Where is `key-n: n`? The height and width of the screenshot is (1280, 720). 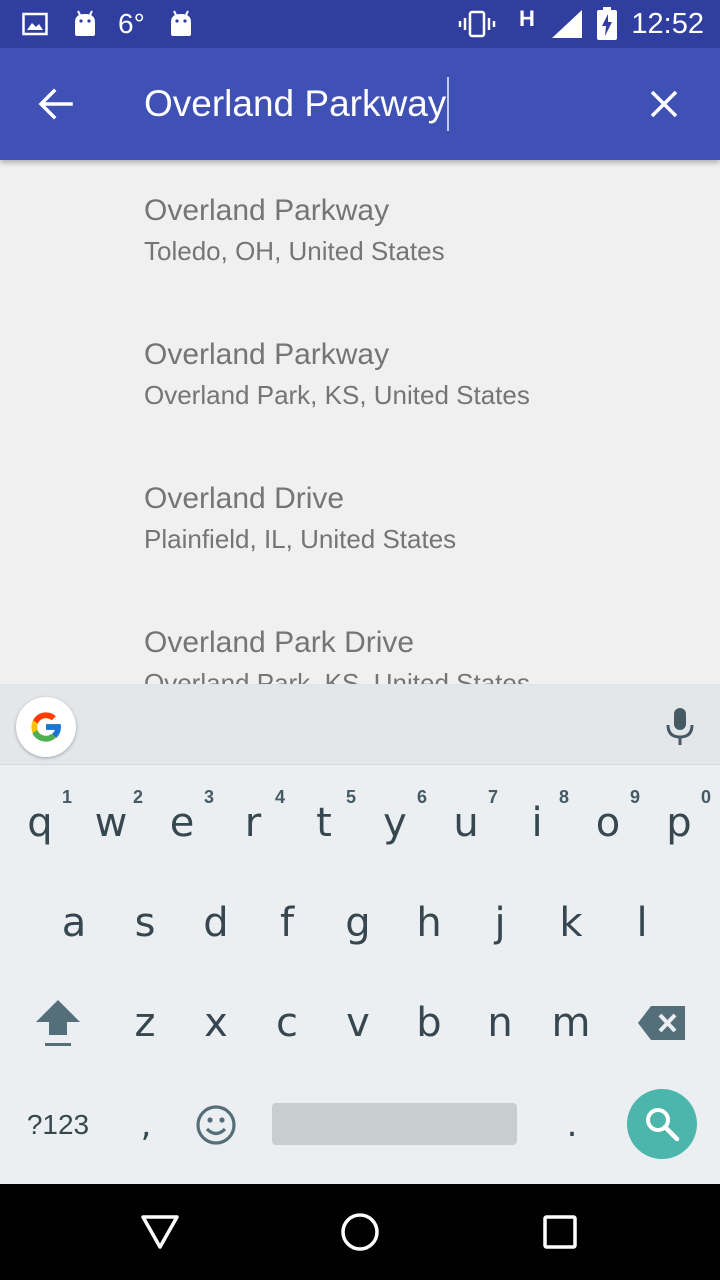
key-n: n is located at coordinates (500, 1023).